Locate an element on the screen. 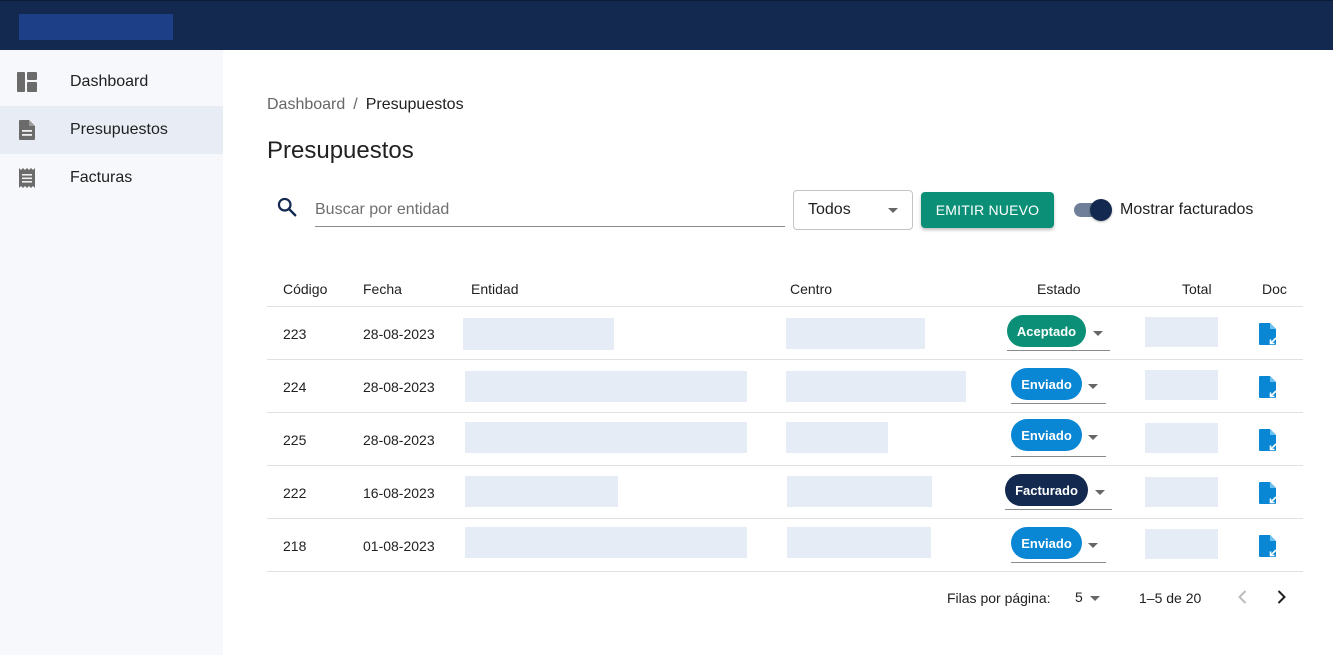 This screenshot has width=1333, height=655. toggle-thumb is located at coordinates (1101, 210).